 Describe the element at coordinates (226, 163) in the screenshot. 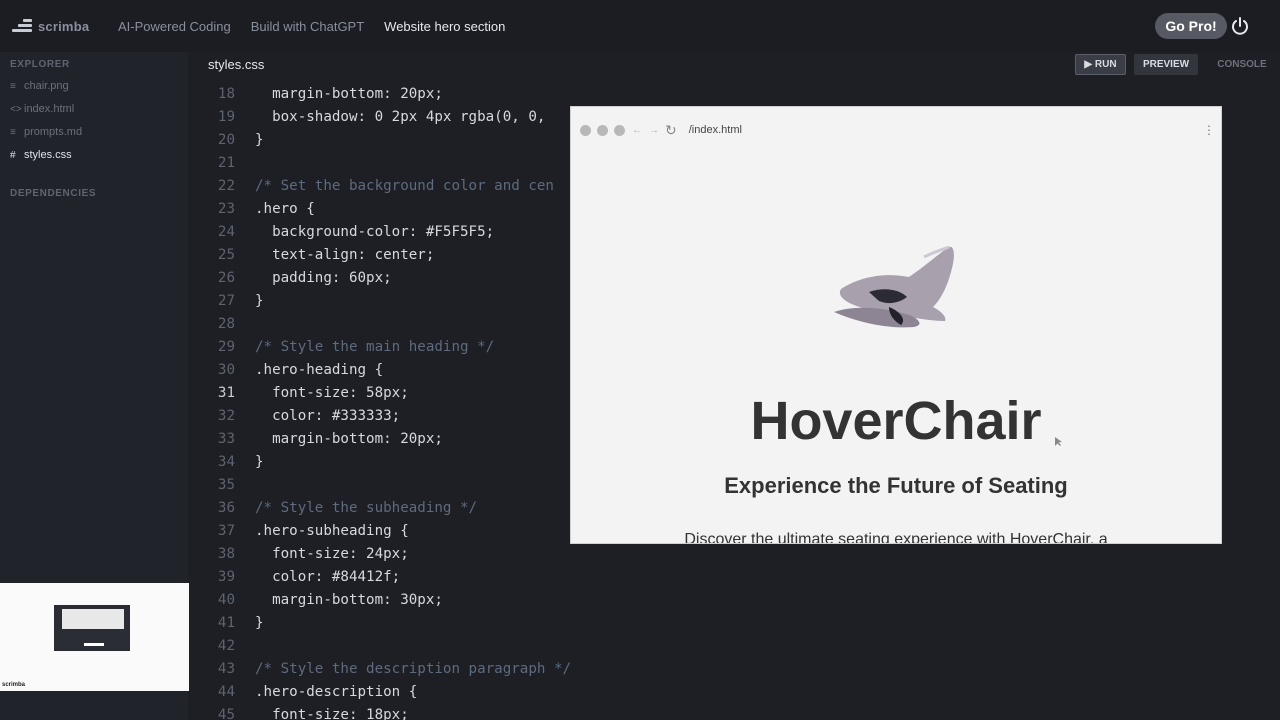

I see `line-number: 21` at that location.